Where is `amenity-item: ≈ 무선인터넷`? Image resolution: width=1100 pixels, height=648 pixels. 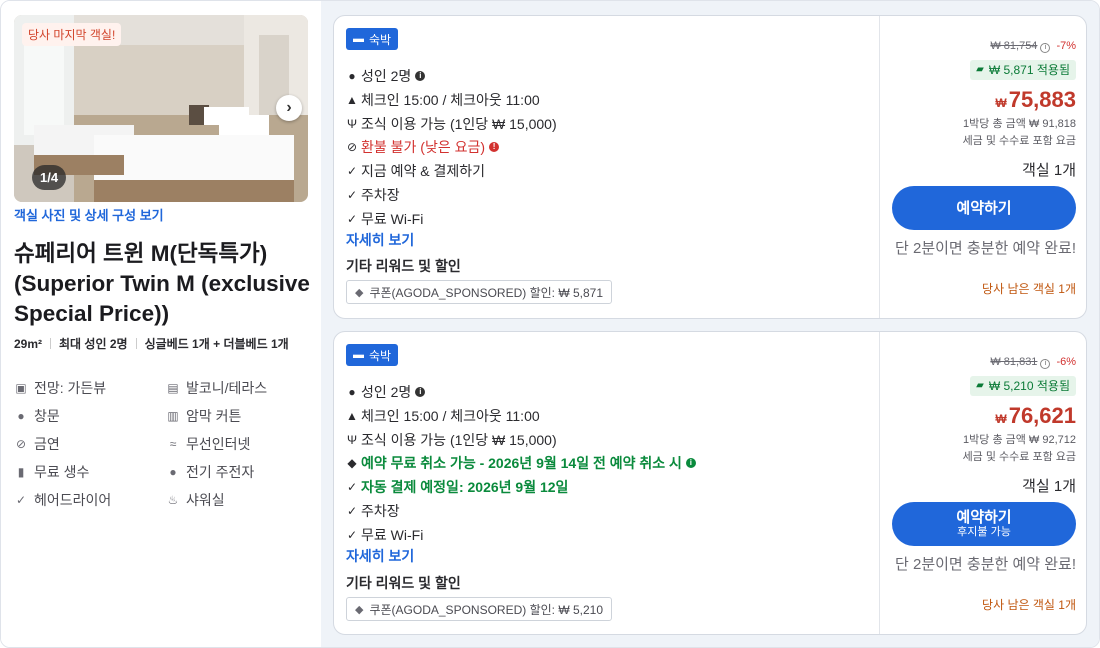 amenity-item: ≈ 무선인터넷 is located at coordinates (240, 444).